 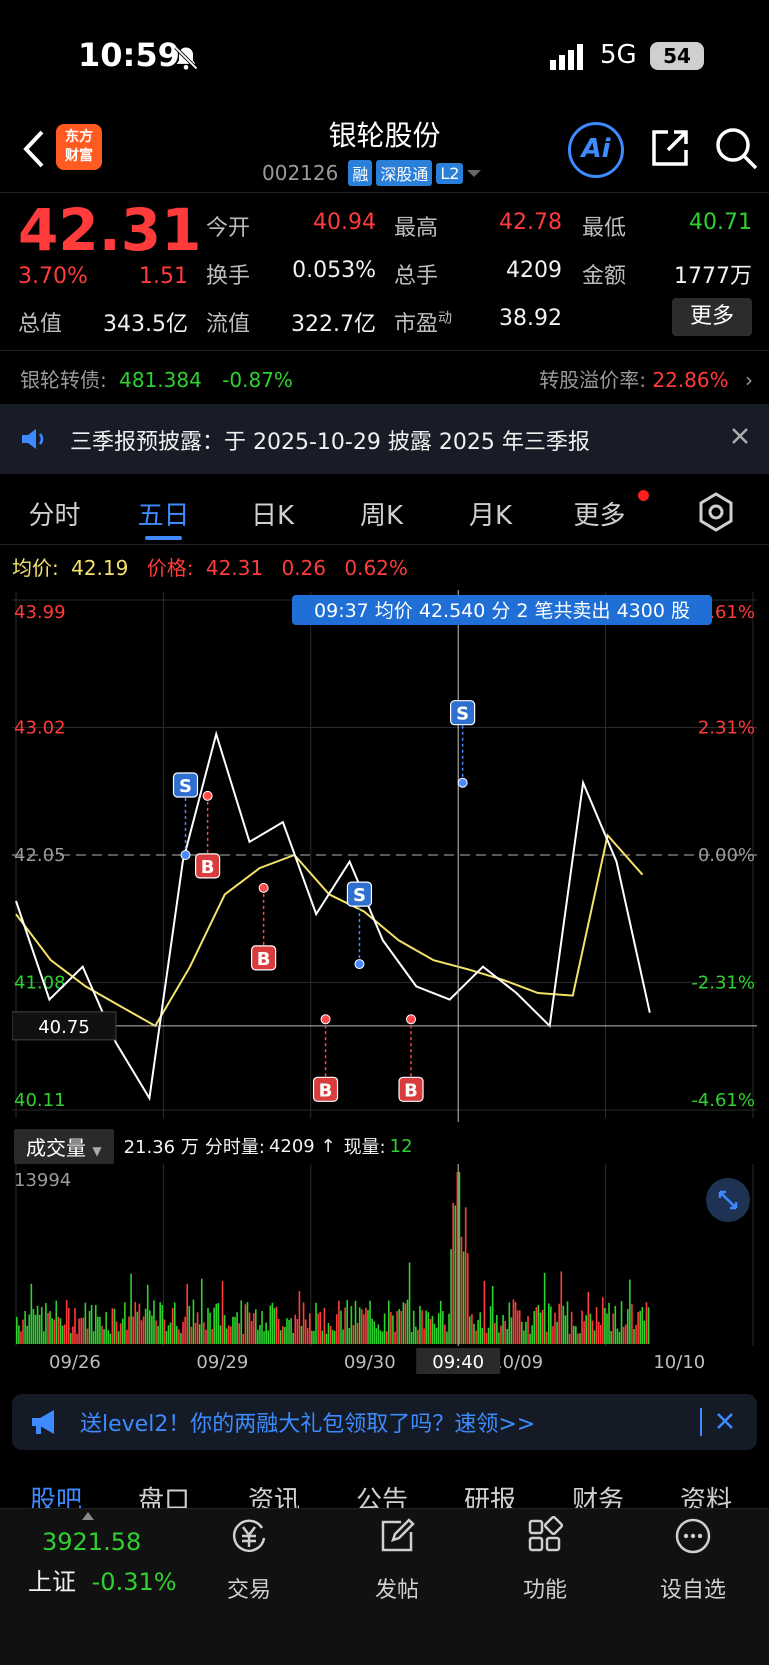 I want to click on promo-divider, so click(x=701, y=1422).